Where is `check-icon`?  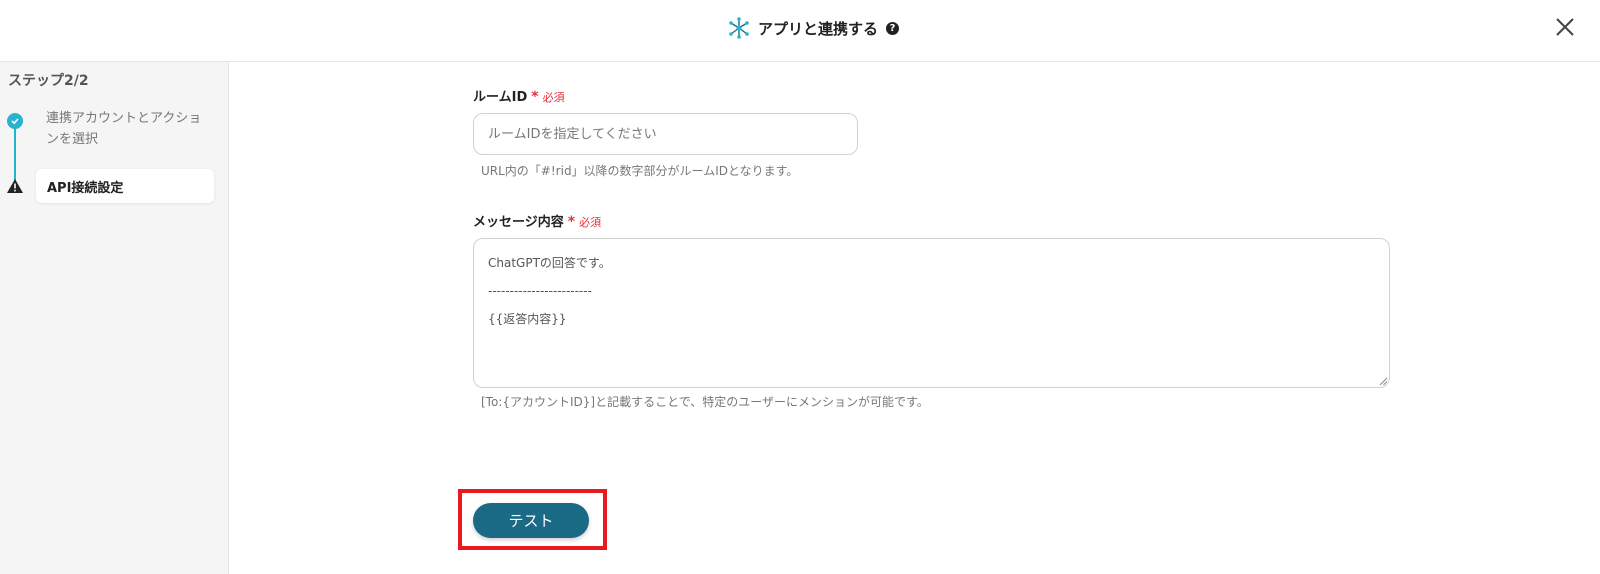
check-icon is located at coordinates (15, 121).